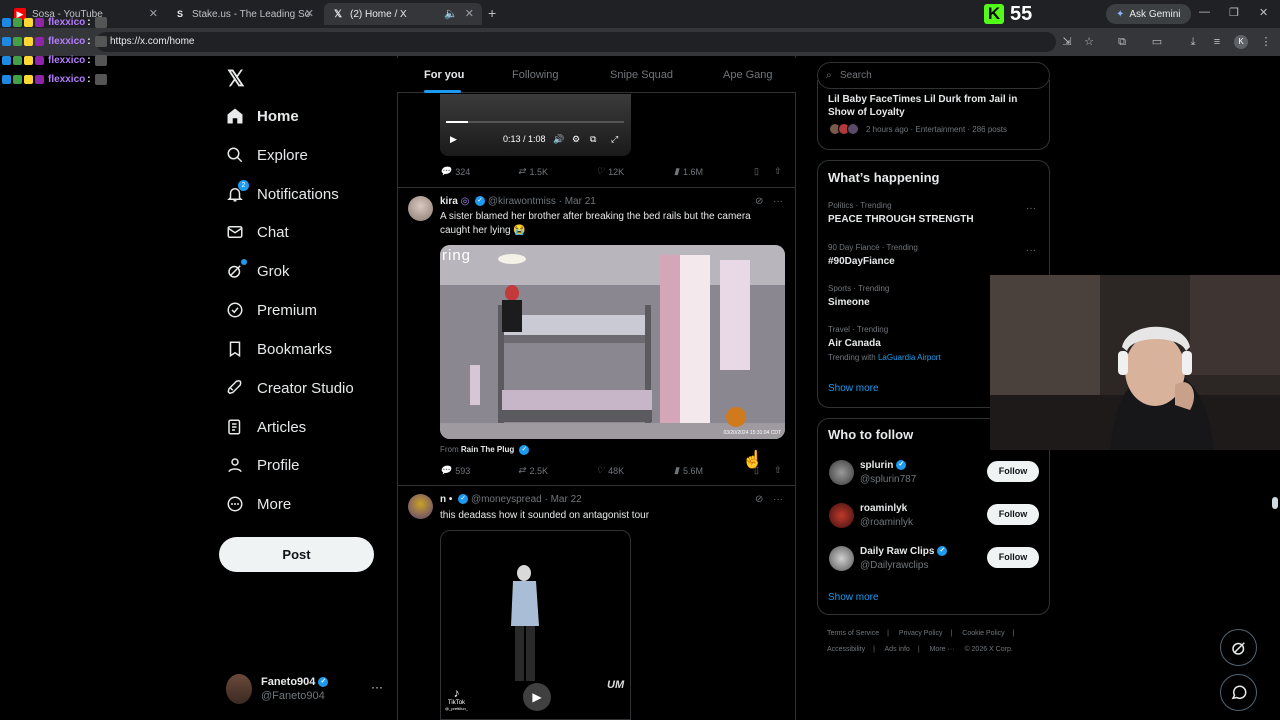  Describe the element at coordinates (558, 139) in the screenshot. I see `volume-icon: 🔊` at that location.